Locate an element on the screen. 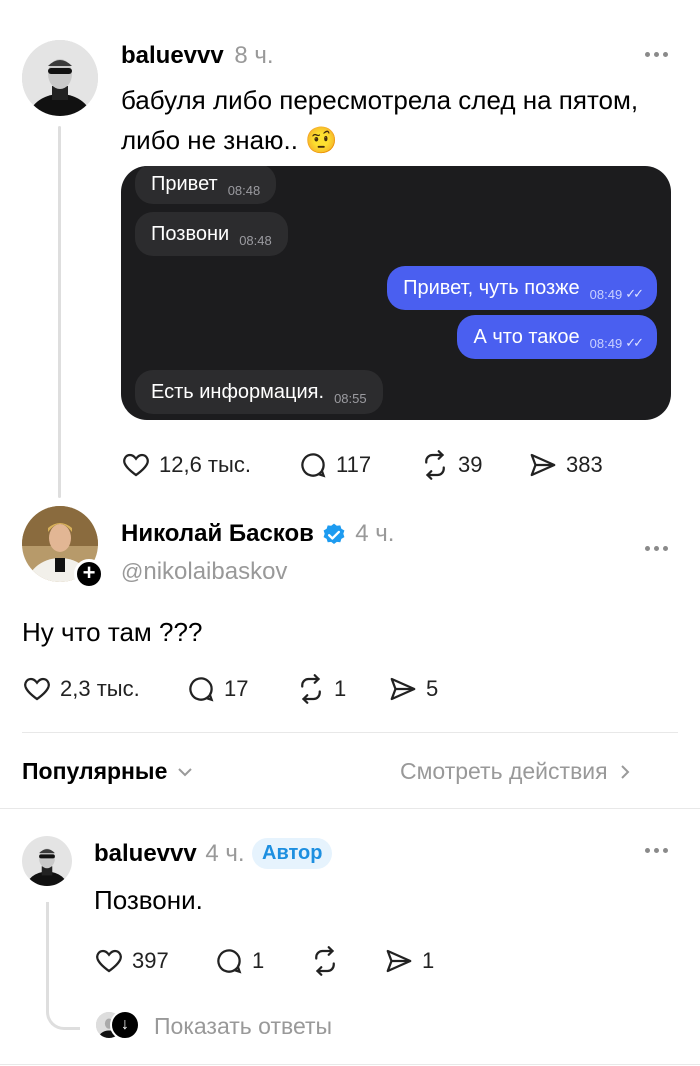  repost-button: 1 is located at coordinates (321, 689).